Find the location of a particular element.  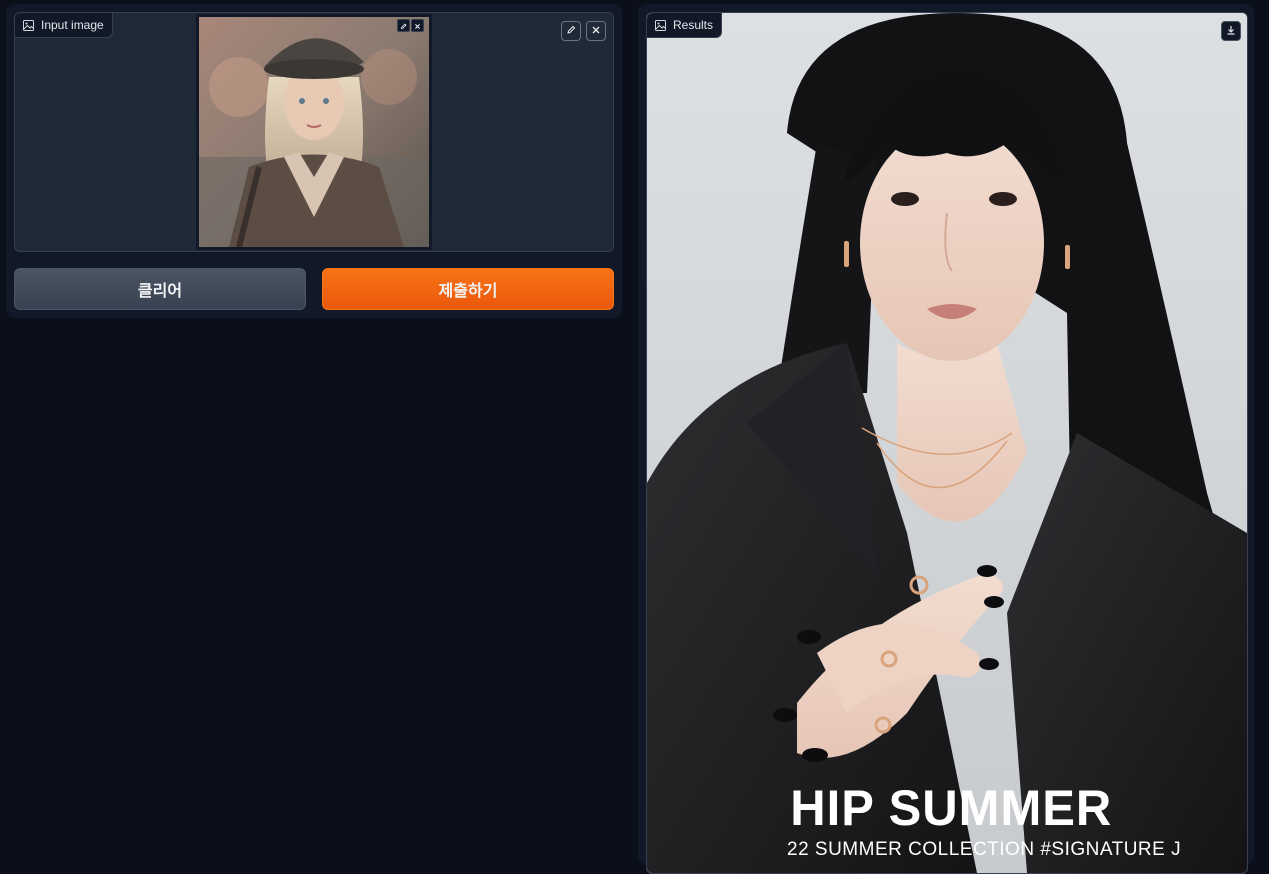

thumbnail-close-button is located at coordinates (417, 25).